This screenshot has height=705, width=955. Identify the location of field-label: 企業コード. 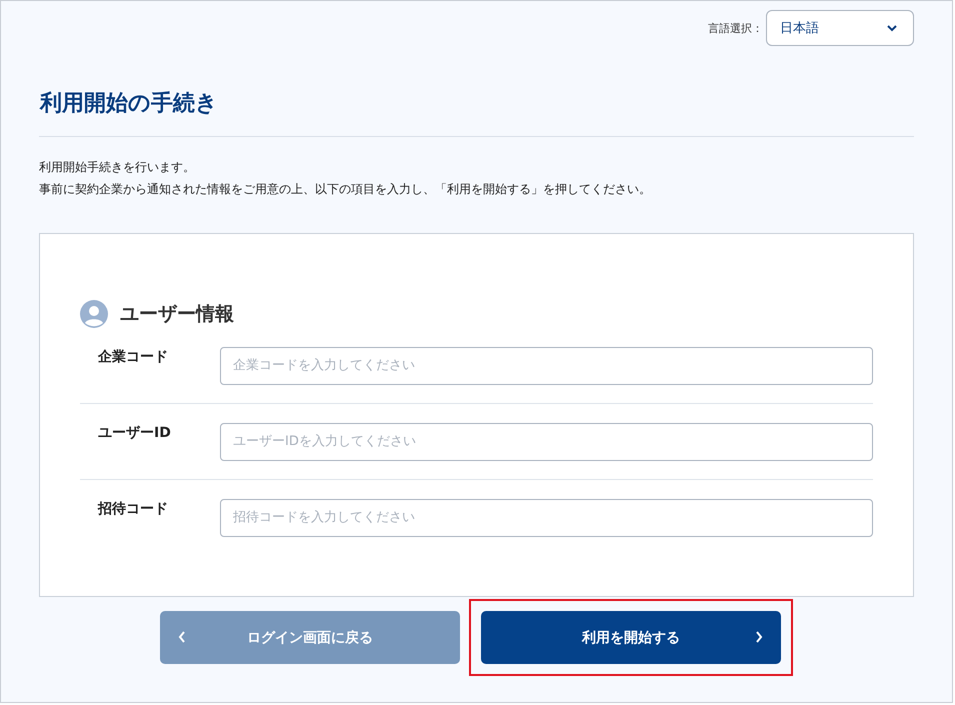
(132, 357).